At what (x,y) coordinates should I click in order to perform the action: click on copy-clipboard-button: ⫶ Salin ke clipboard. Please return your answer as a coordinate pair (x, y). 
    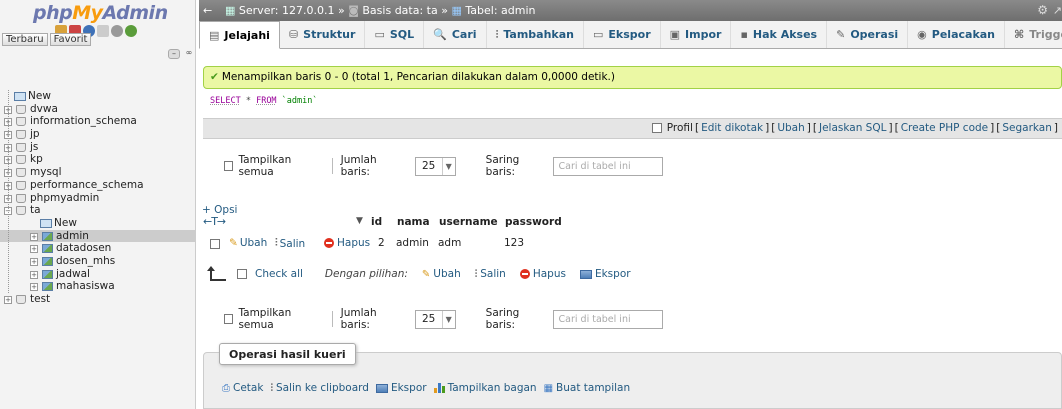
    Looking at the image, I should click on (319, 388).